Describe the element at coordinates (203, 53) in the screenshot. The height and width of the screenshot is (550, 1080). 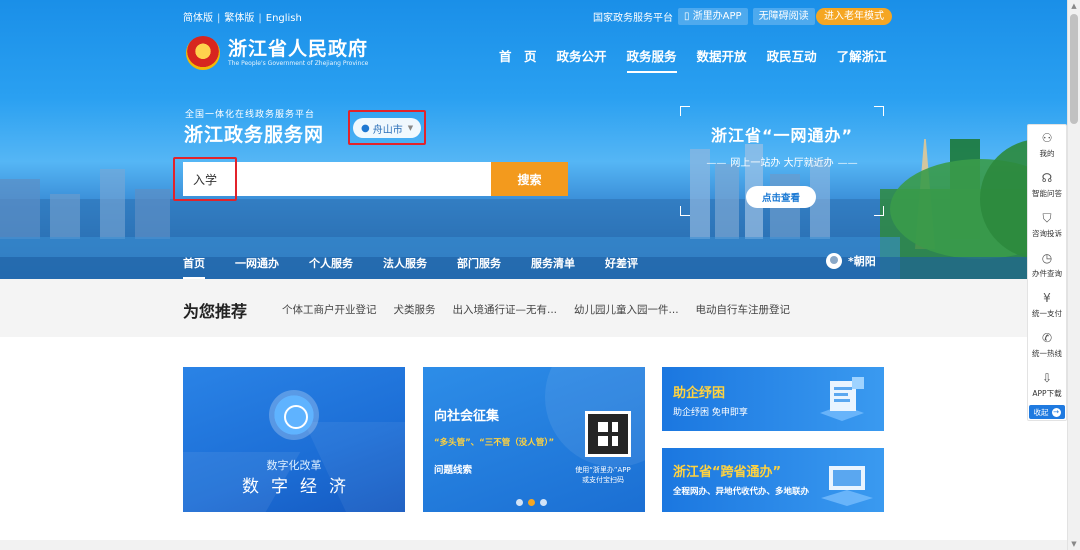
I see `national-emblem-icon` at that location.